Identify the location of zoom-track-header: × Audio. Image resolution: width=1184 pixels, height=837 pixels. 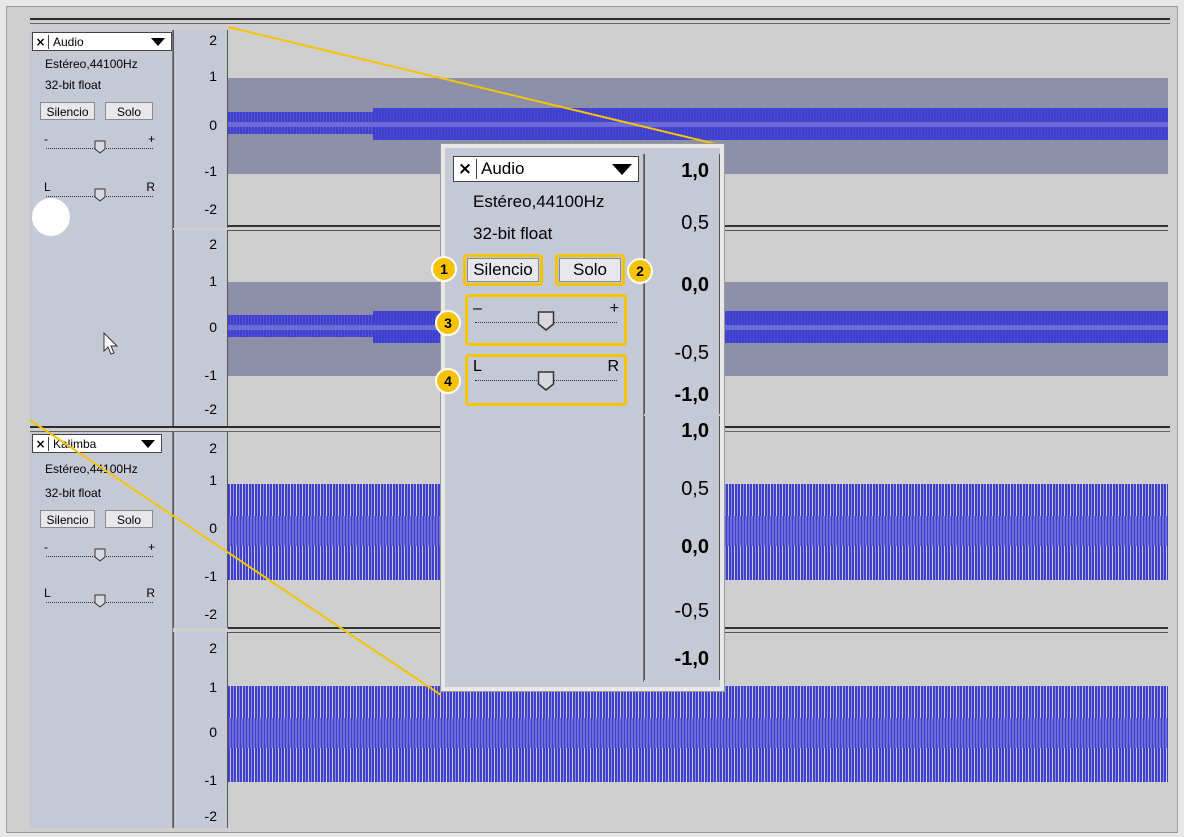
(546, 169).